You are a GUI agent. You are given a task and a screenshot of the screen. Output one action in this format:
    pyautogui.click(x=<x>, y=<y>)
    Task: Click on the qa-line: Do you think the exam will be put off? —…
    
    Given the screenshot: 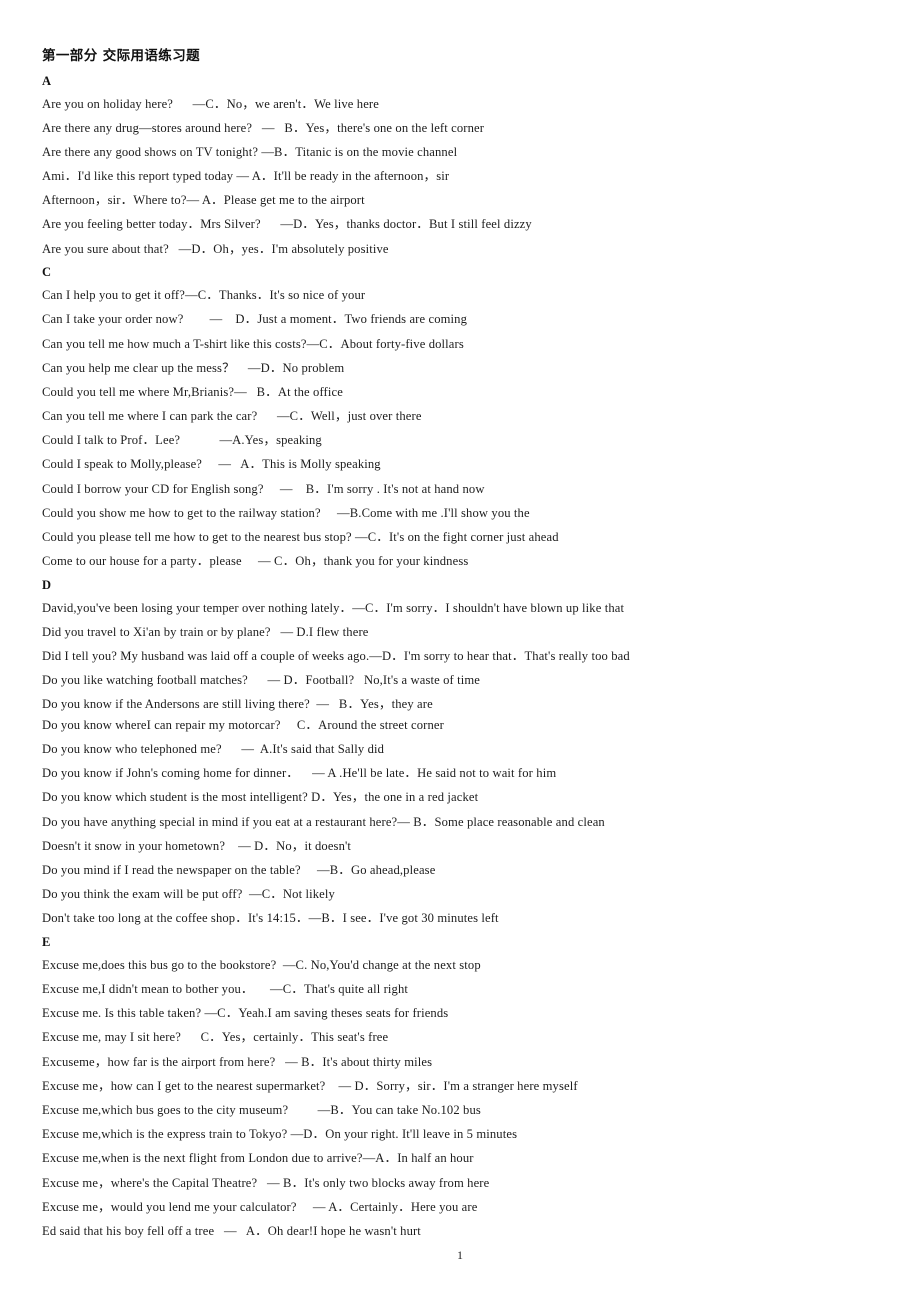 What is the action you would take?
    pyautogui.click(x=188, y=894)
    